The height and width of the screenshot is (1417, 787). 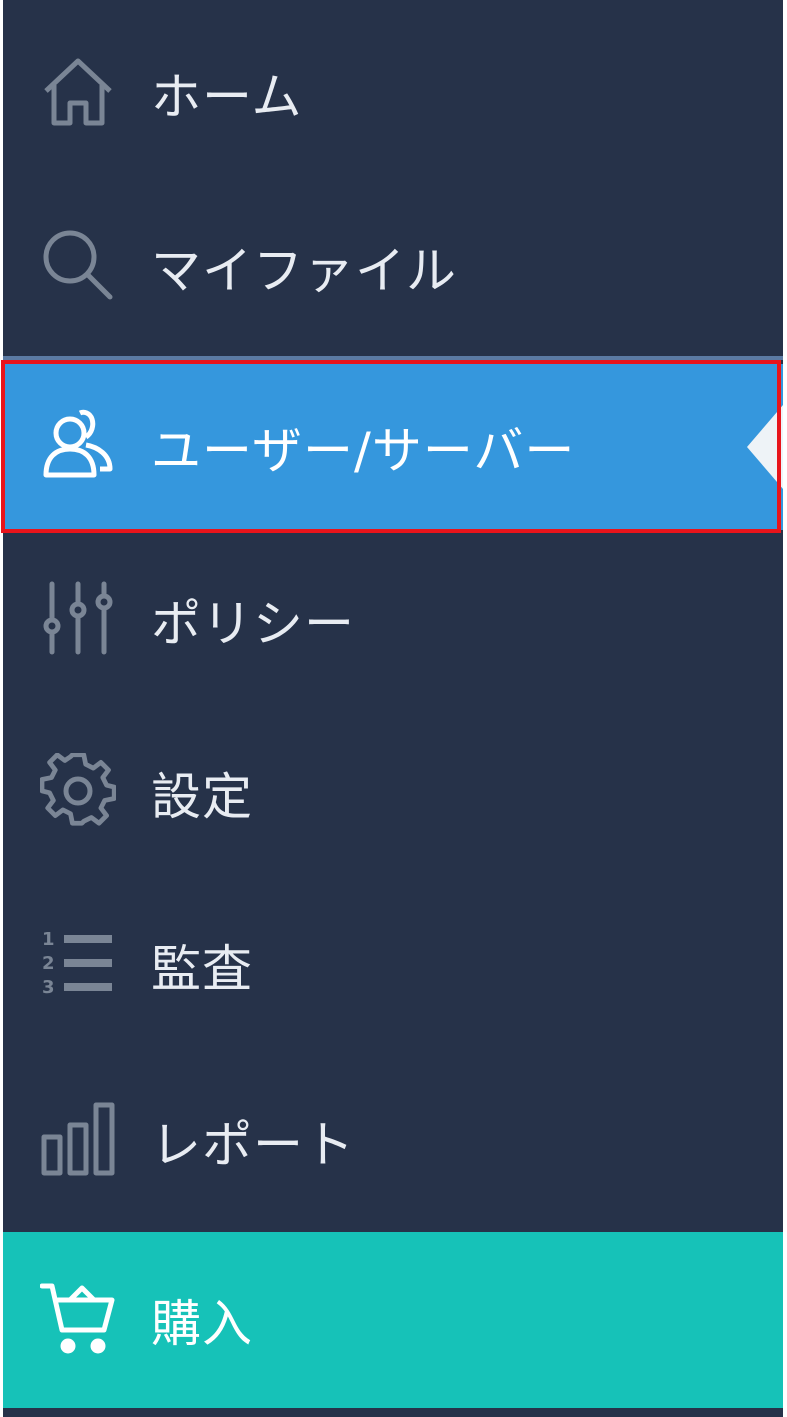 I want to click on sidebar-item-my-files: マイファイル, so click(x=393, y=267).